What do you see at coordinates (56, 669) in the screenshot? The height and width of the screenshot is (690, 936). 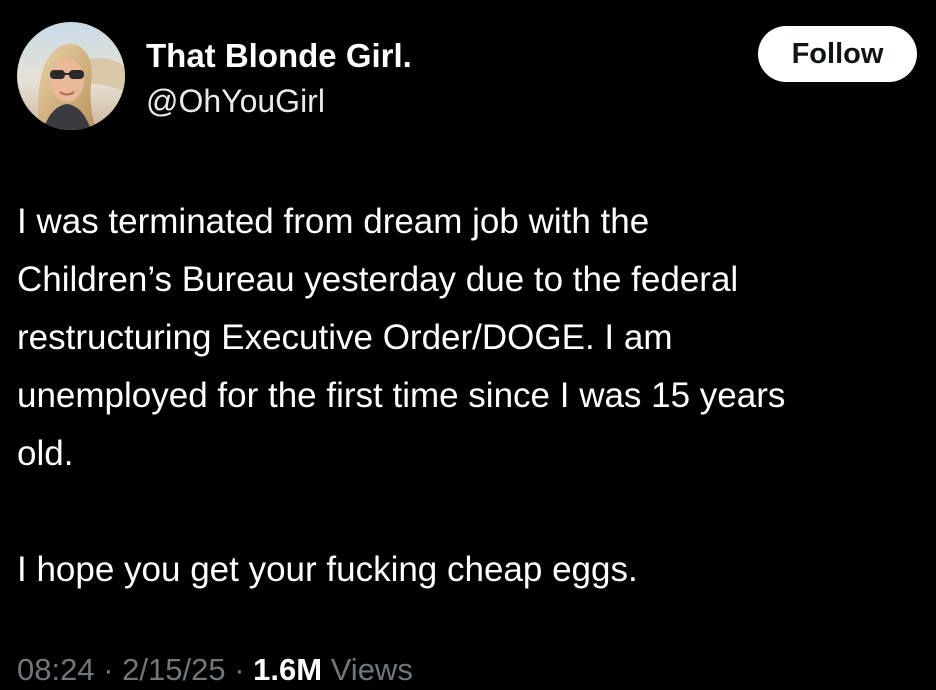 I see `timestamp-time: 08:24` at bounding box center [56, 669].